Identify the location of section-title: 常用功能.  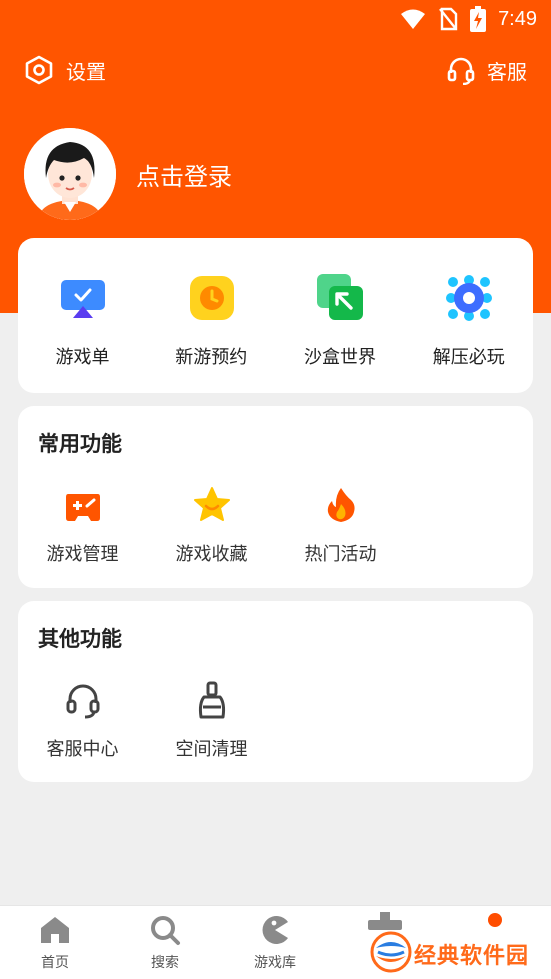
(80, 444).